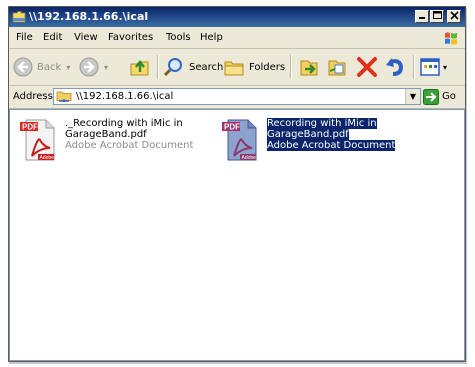  I want to click on window-title: \\192.168.1.66.\ical, so click(89, 16).